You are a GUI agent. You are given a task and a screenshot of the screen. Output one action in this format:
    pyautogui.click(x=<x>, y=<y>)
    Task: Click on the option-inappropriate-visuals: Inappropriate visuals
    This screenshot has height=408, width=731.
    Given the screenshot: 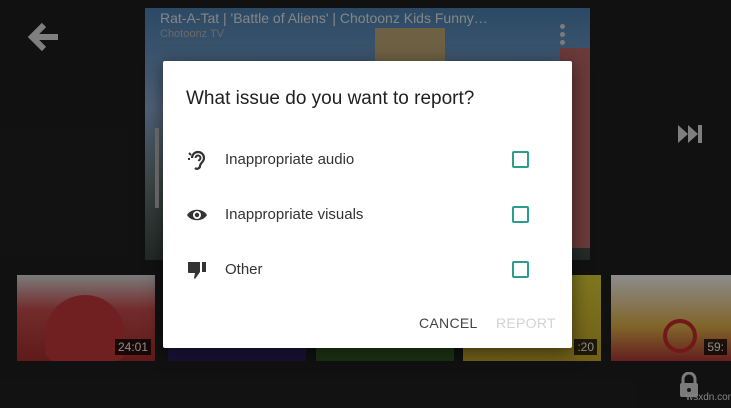 What is the action you would take?
    pyautogui.click(x=367, y=215)
    